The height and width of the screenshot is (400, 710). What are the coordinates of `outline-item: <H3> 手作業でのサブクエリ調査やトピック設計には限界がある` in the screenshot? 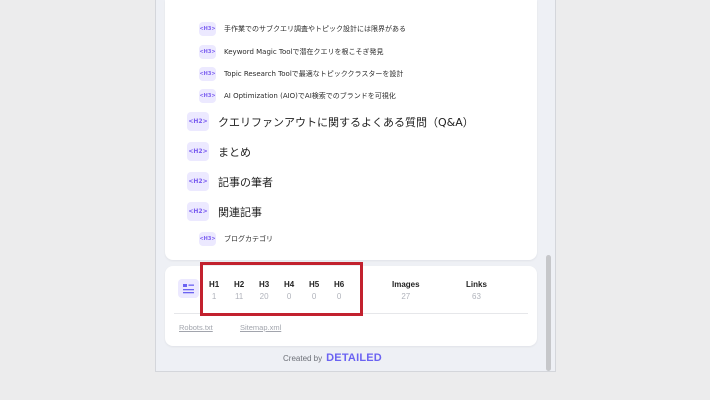 It's located at (302, 29).